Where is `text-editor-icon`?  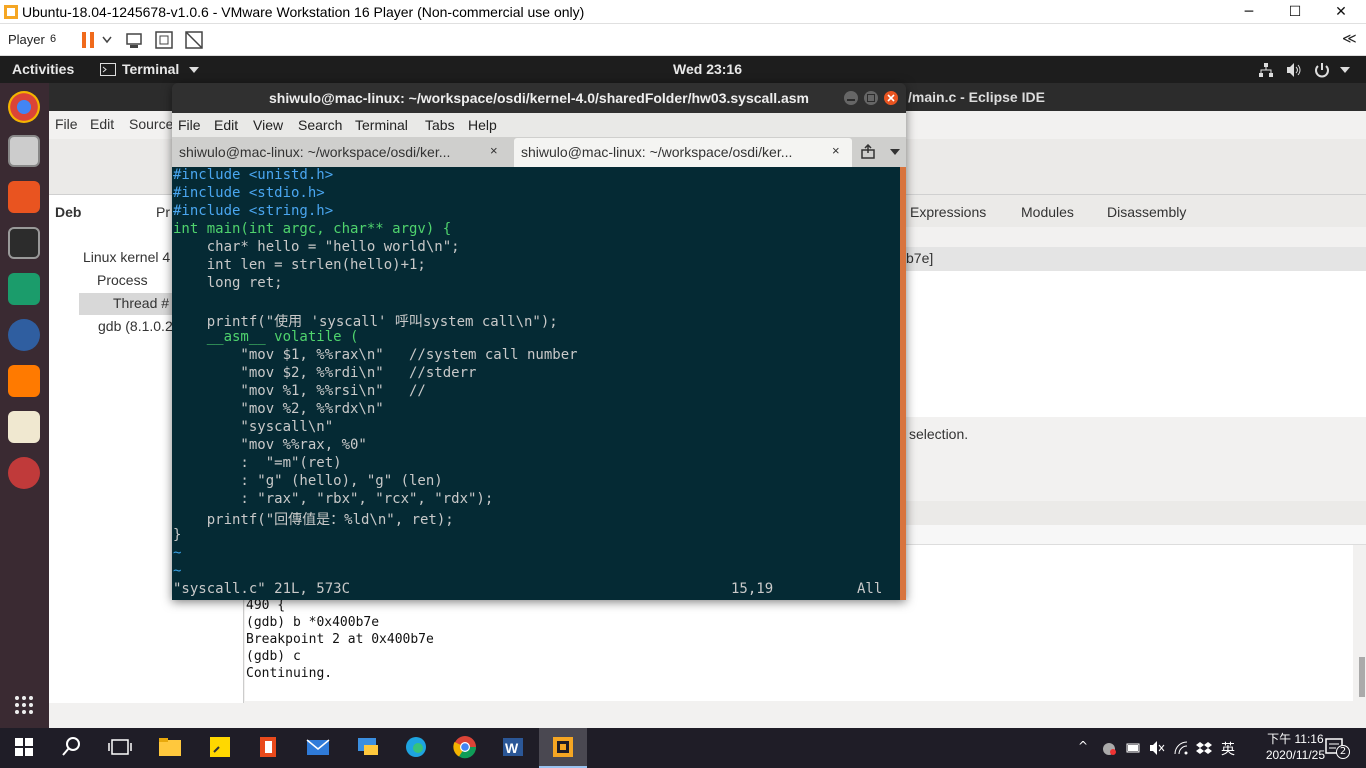 text-editor-icon is located at coordinates (24, 427).